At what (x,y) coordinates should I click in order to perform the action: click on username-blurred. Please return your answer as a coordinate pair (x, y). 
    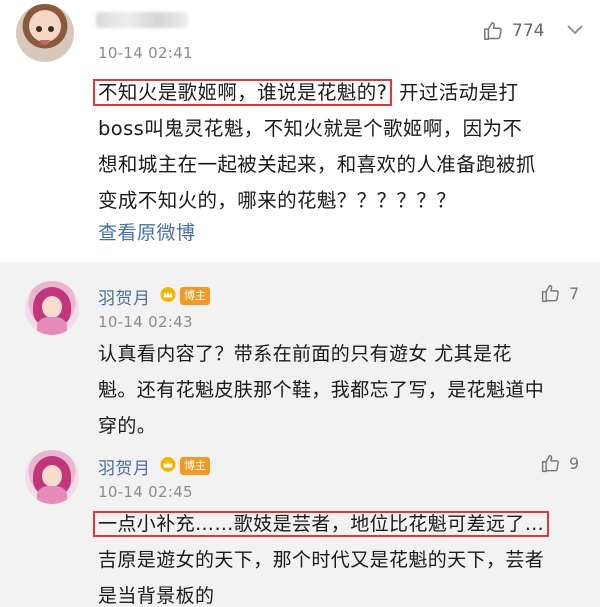
    Looking at the image, I should click on (142, 20).